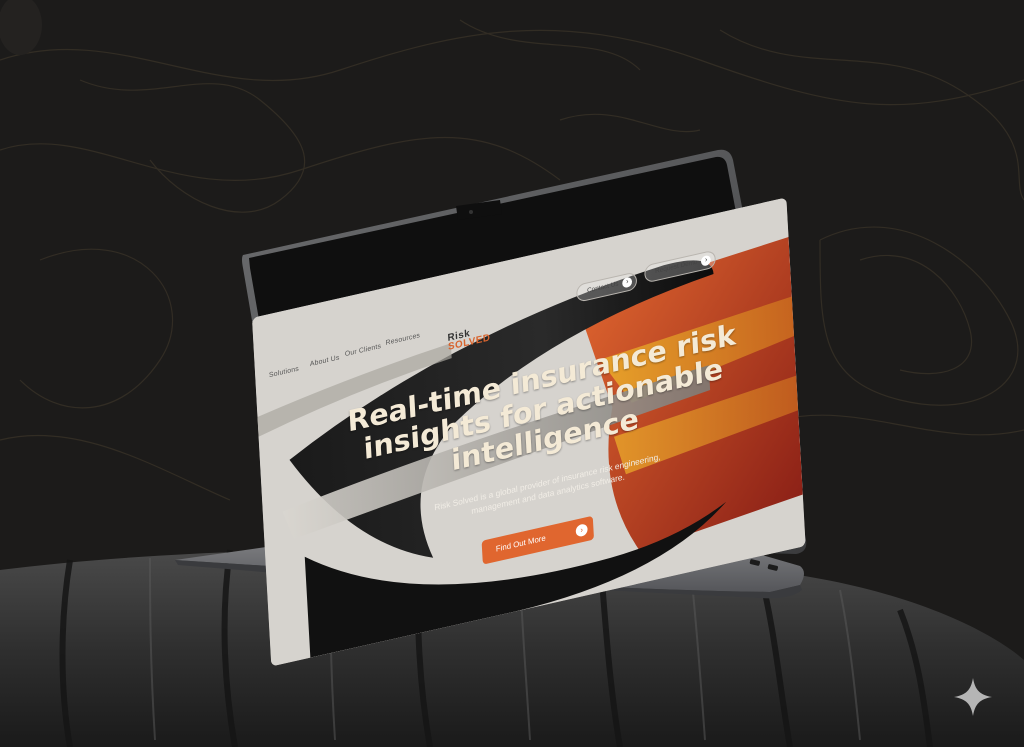  Describe the element at coordinates (676, 267) in the screenshot. I see `request-demo-label: Request Demo` at that location.